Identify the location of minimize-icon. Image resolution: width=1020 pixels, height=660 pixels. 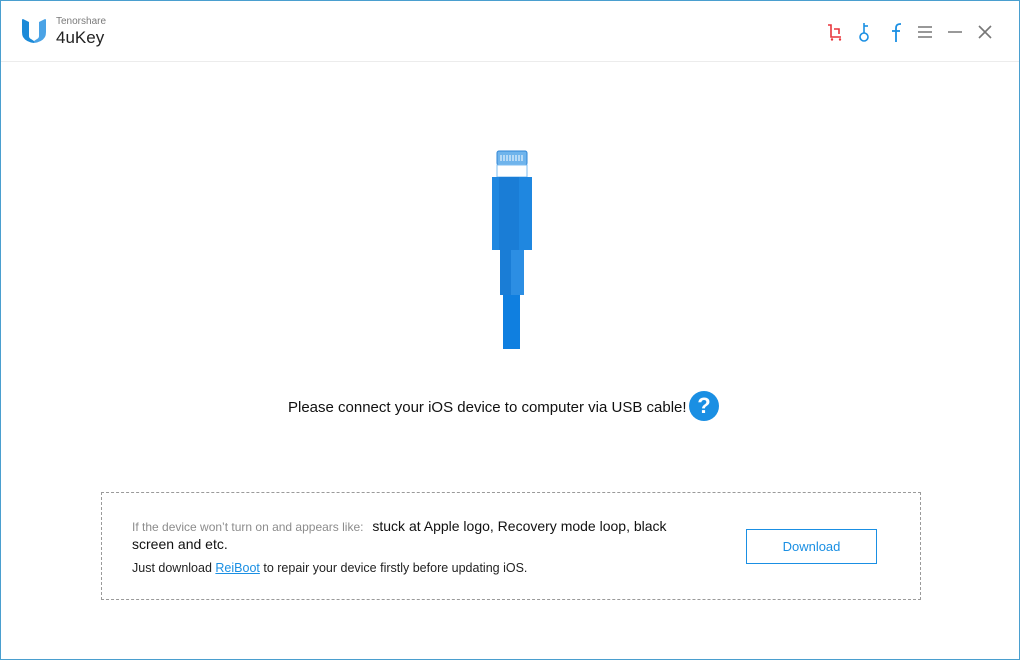
(955, 32).